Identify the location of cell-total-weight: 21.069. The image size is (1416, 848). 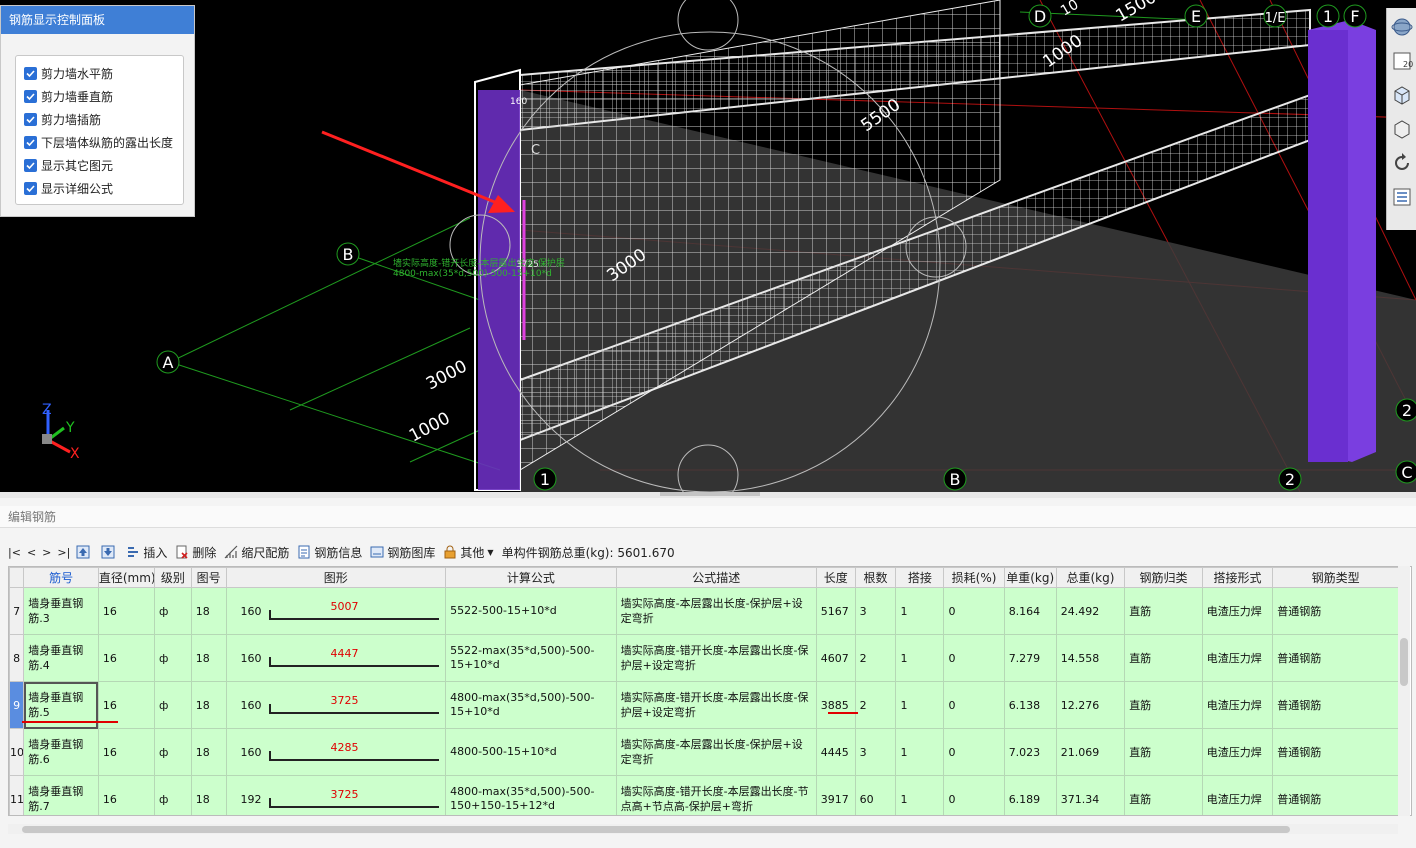
(1090, 752).